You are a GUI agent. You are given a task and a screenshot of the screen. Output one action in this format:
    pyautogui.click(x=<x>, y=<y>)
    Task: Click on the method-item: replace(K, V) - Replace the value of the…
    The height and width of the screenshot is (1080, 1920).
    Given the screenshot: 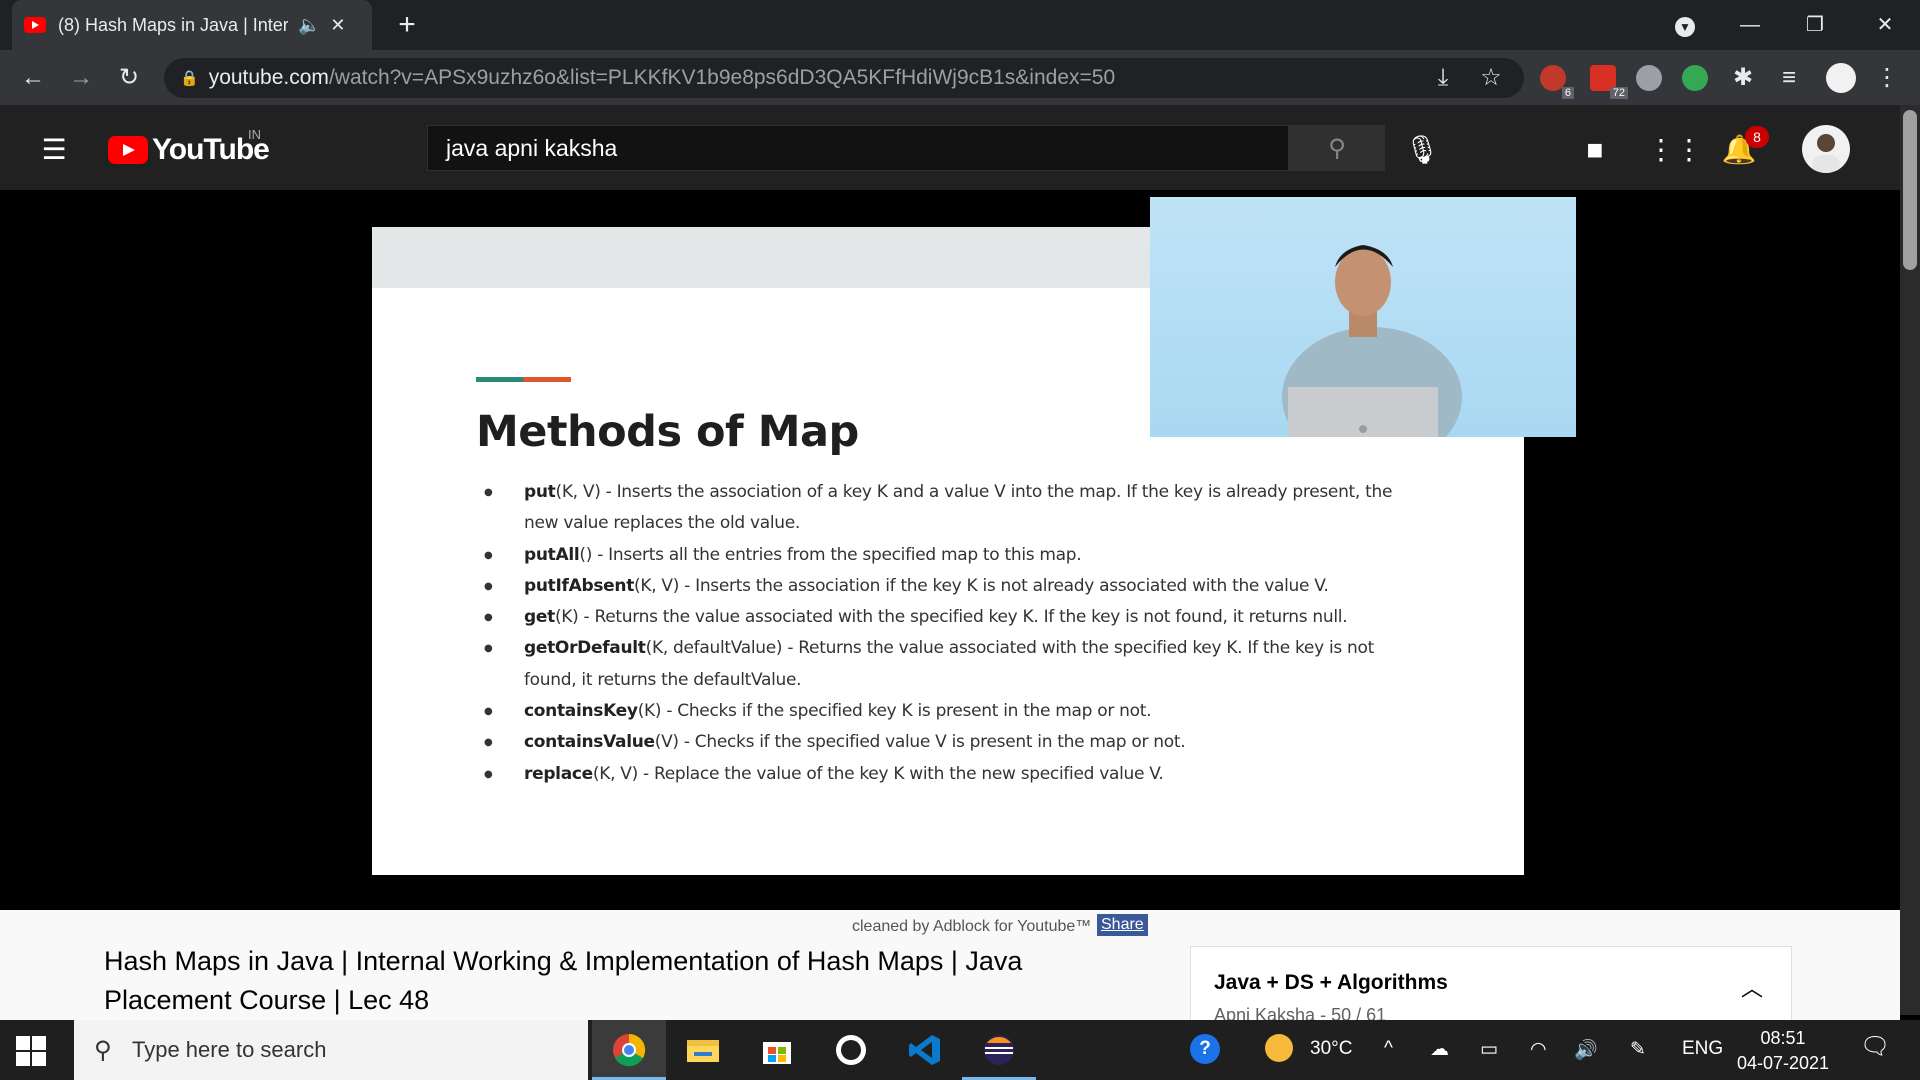 What is the action you would take?
    pyautogui.click(x=944, y=775)
    